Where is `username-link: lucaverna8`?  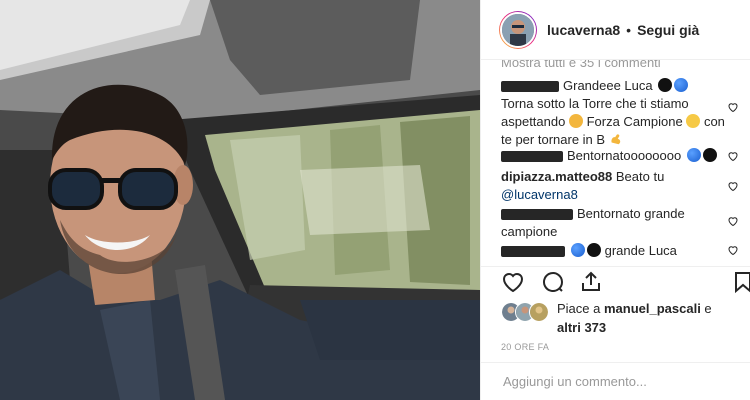 username-link: lucaverna8 is located at coordinates (583, 30).